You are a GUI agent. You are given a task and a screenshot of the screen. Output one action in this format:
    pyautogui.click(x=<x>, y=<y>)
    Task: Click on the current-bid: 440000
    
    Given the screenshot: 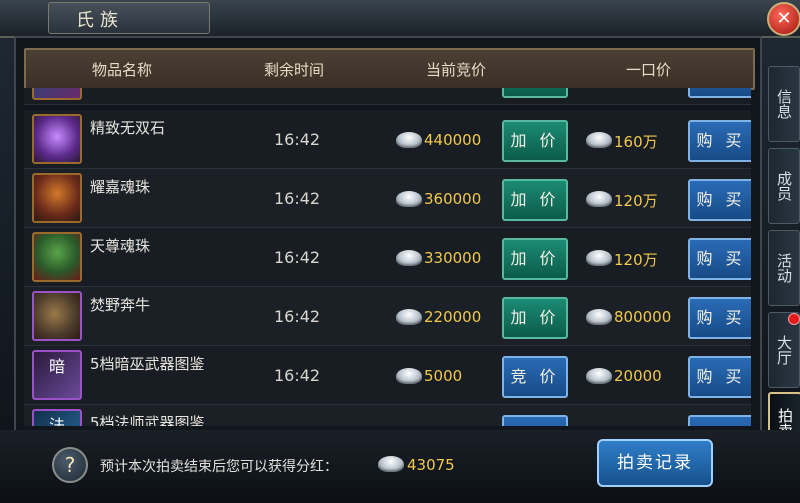 What is the action you would take?
    pyautogui.click(x=453, y=140)
    